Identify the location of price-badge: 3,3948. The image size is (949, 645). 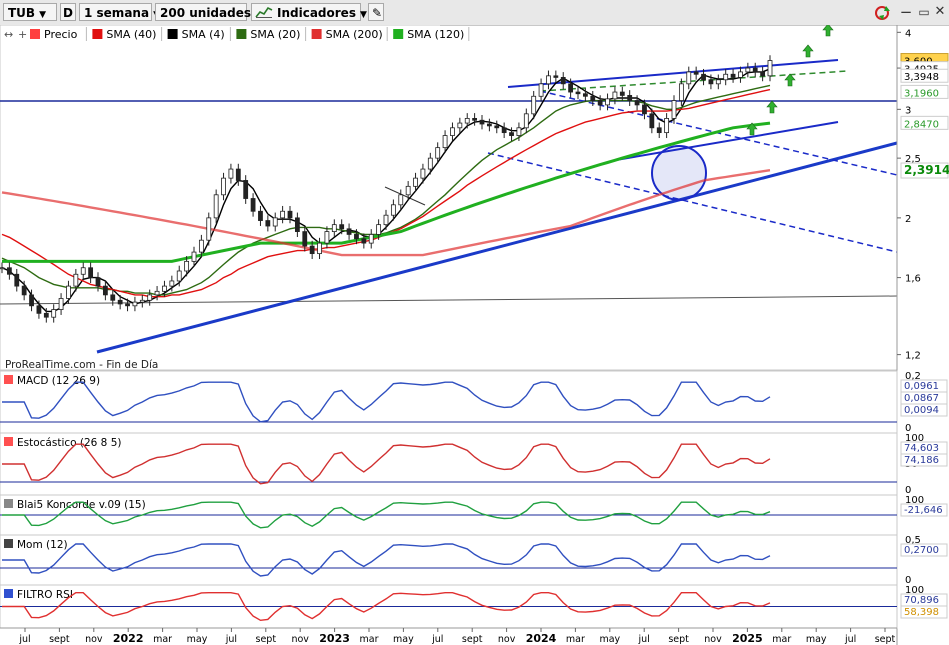
(924, 75).